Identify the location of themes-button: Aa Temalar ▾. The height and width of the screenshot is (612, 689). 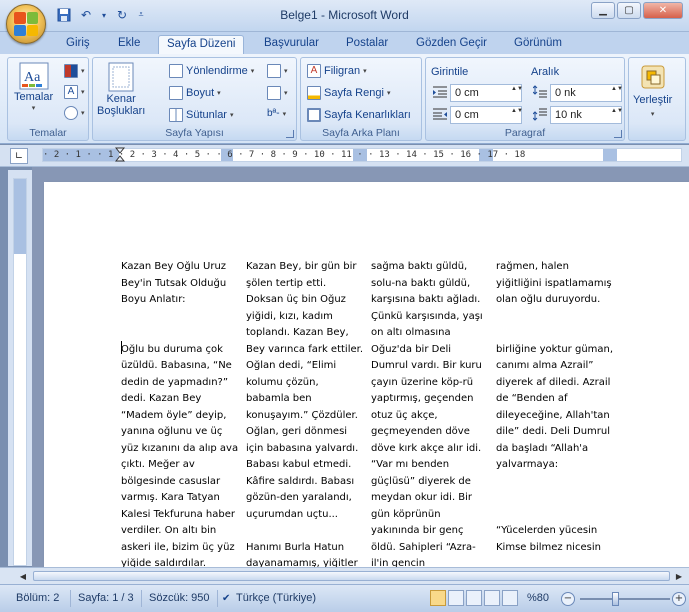
(33, 87).